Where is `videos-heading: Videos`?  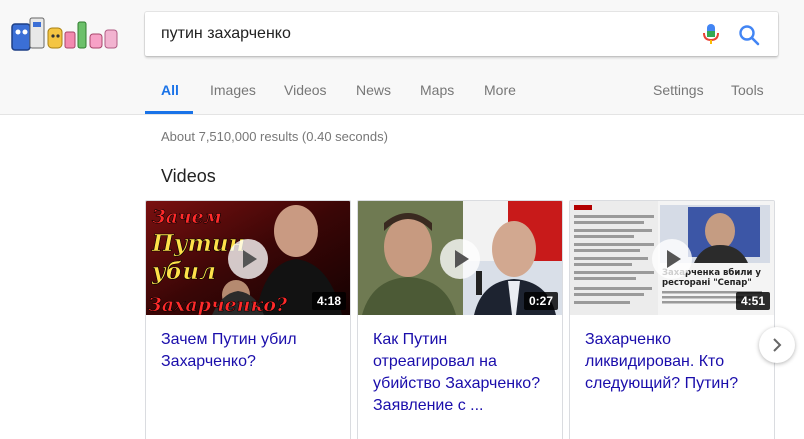
videos-heading: Videos is located at coordinates (188, 176).